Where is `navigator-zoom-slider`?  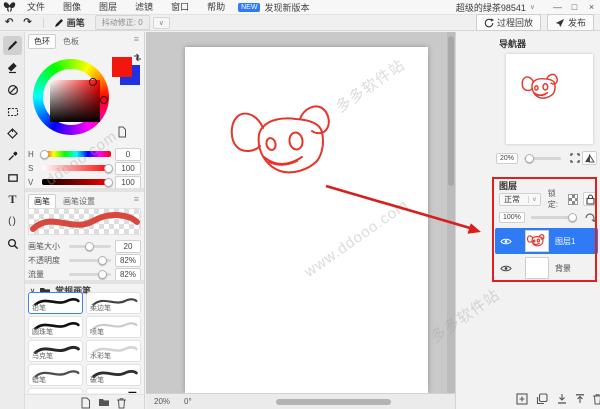
navigator-zoom-slider is located at coordinates (542, 158).